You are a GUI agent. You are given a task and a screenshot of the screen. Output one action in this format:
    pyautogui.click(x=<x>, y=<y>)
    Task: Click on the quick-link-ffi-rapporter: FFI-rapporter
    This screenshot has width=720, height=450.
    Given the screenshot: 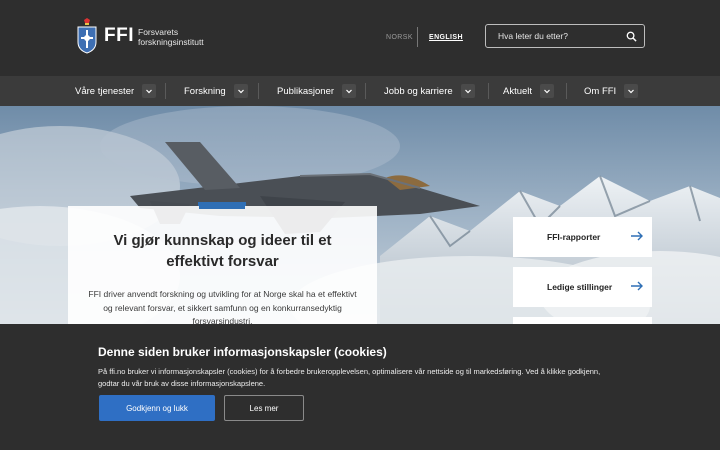 What is the action you would take?
    pyautogui.click(x=582, y=237)
    